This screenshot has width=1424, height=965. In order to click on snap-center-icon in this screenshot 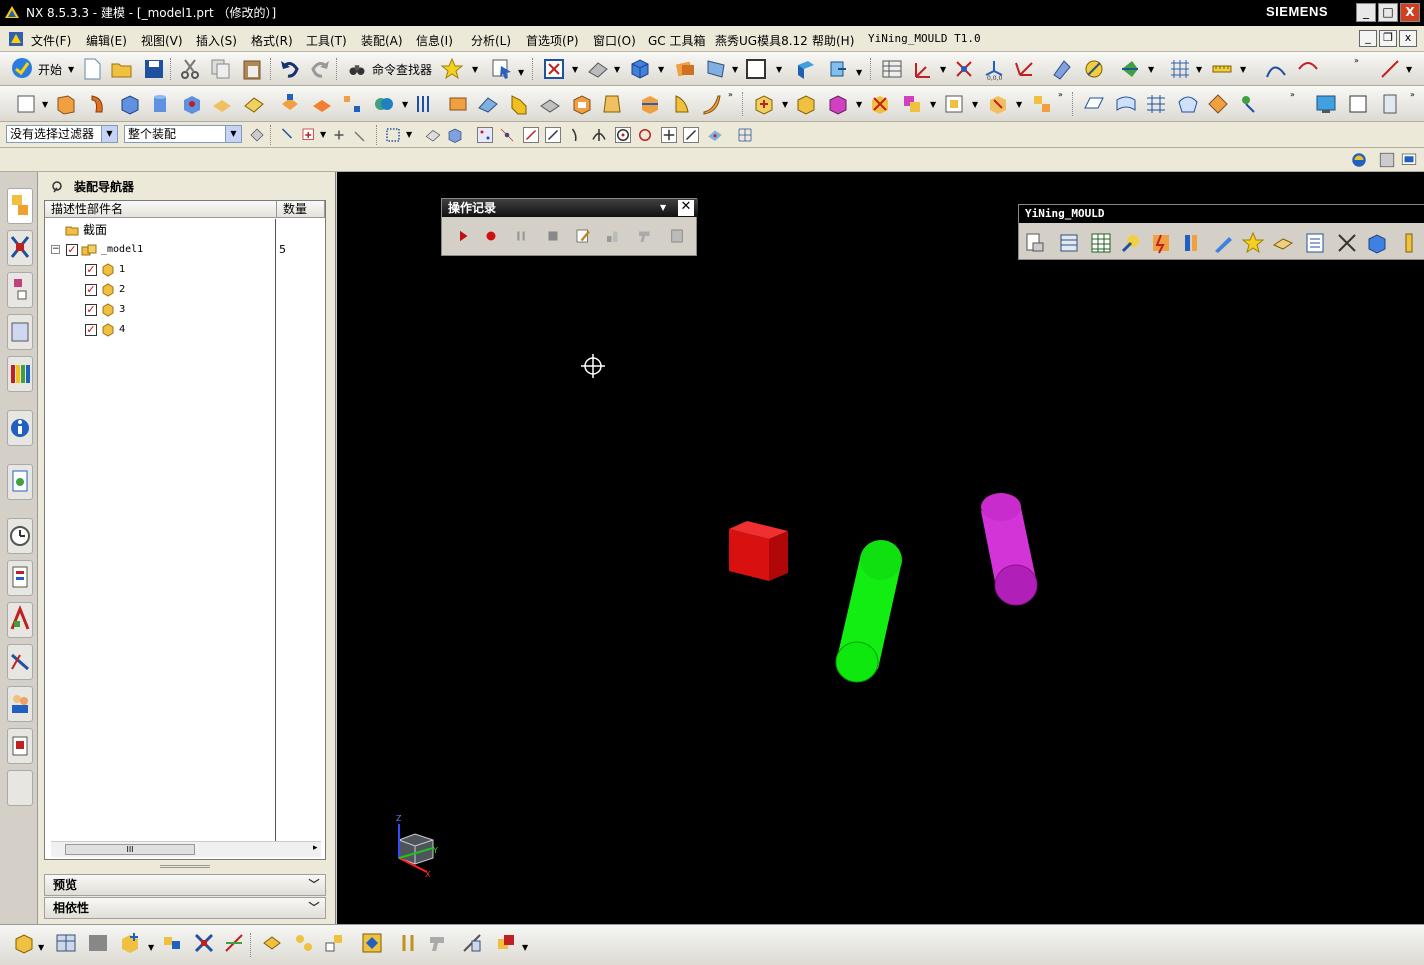, I will do `click(623, 135)`.